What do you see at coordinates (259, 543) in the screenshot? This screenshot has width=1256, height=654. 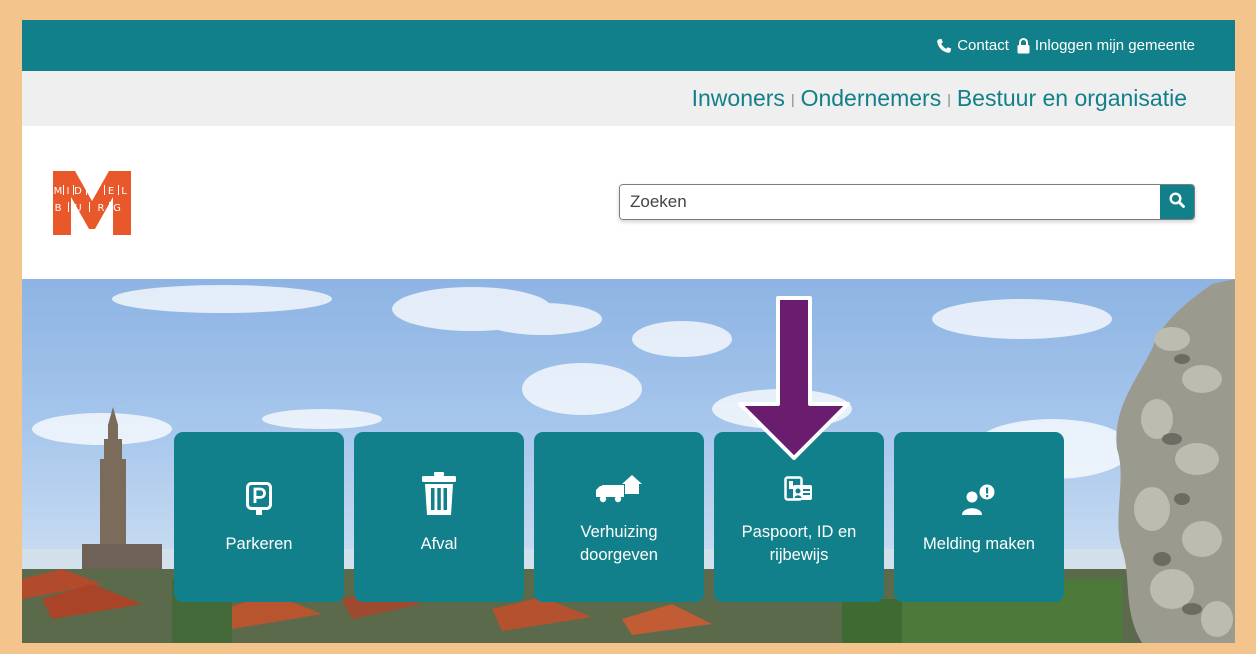 I see `tile-label: Parkeren` at bounding box center [259, 543].